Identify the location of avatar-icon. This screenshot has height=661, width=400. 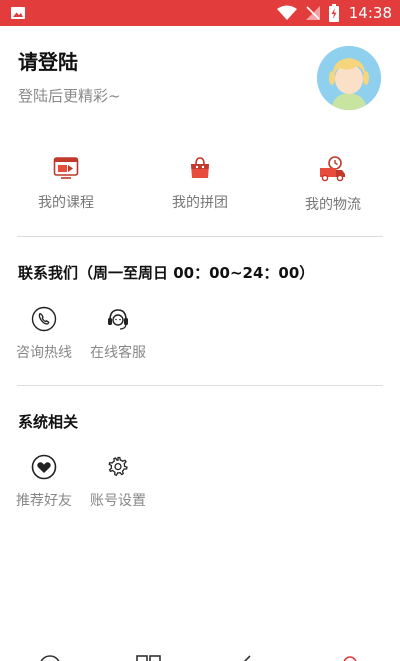
(349, 78).